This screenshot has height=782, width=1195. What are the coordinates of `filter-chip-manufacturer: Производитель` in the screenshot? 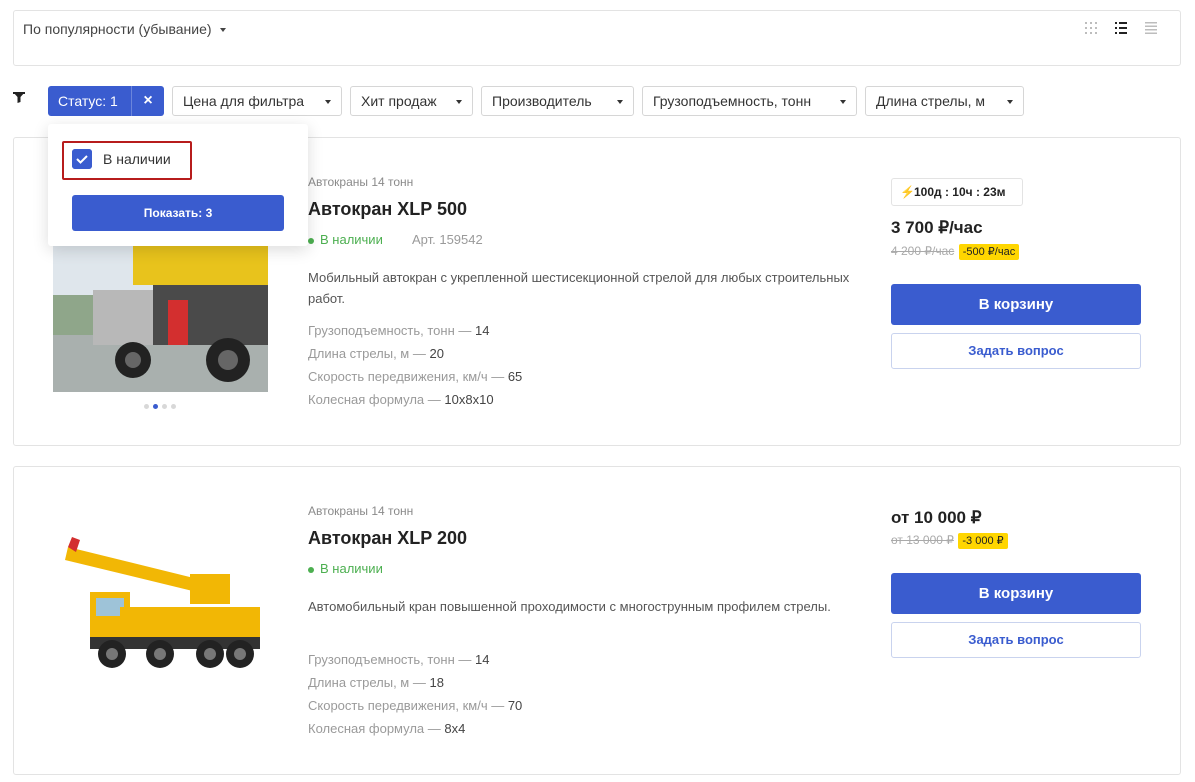 It's located at (557, 101).